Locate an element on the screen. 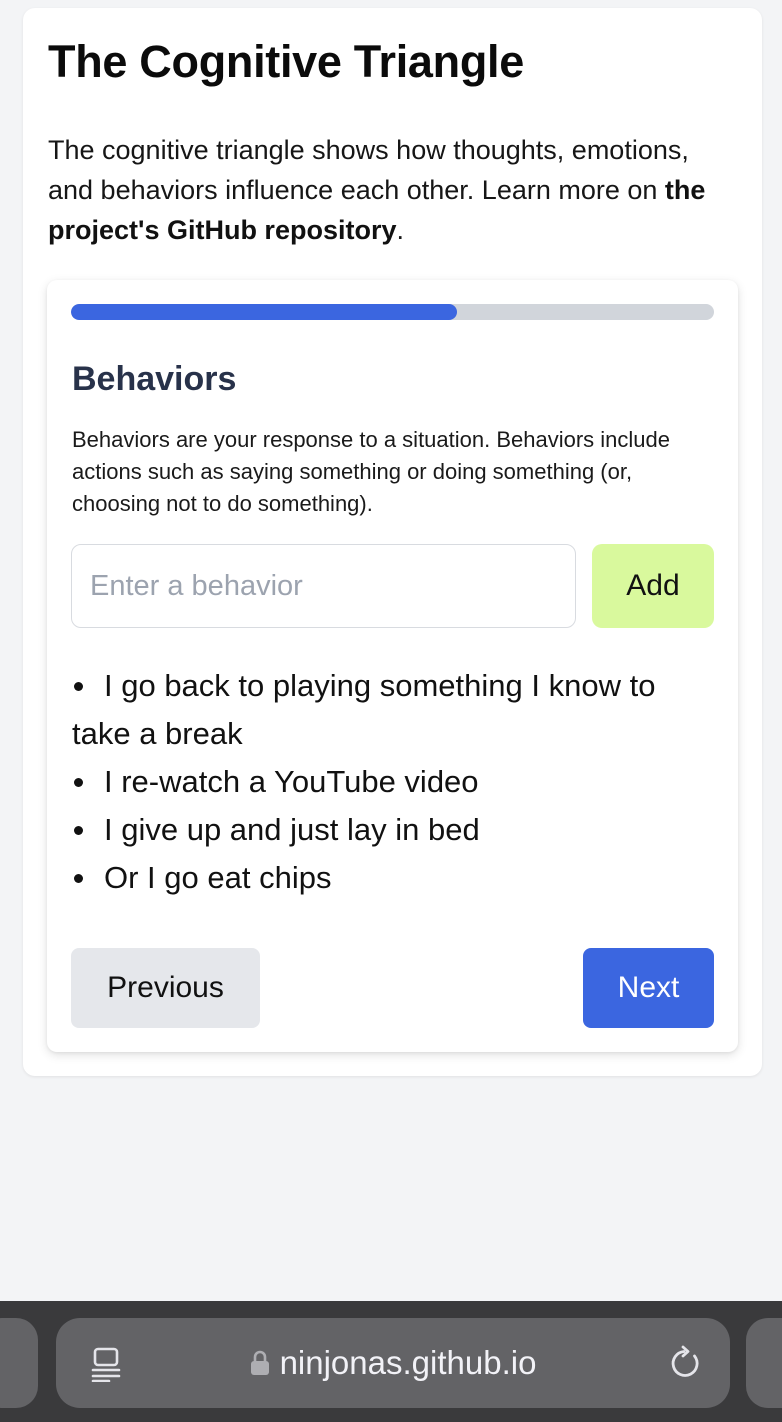 The image size is (782, 1422). list-item: I re-watch a YouTube video is located at coordinates (392, 782).